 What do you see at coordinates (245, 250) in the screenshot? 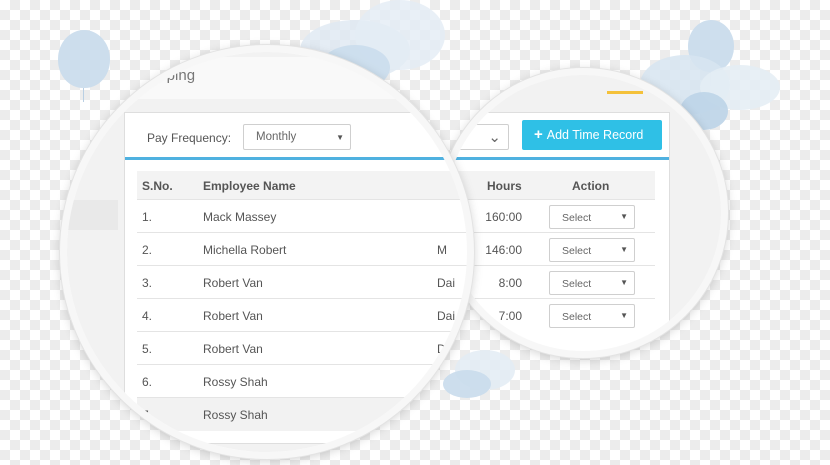
I see `employee-name-cell: Michella Robert` at bounding box center [245, 250].